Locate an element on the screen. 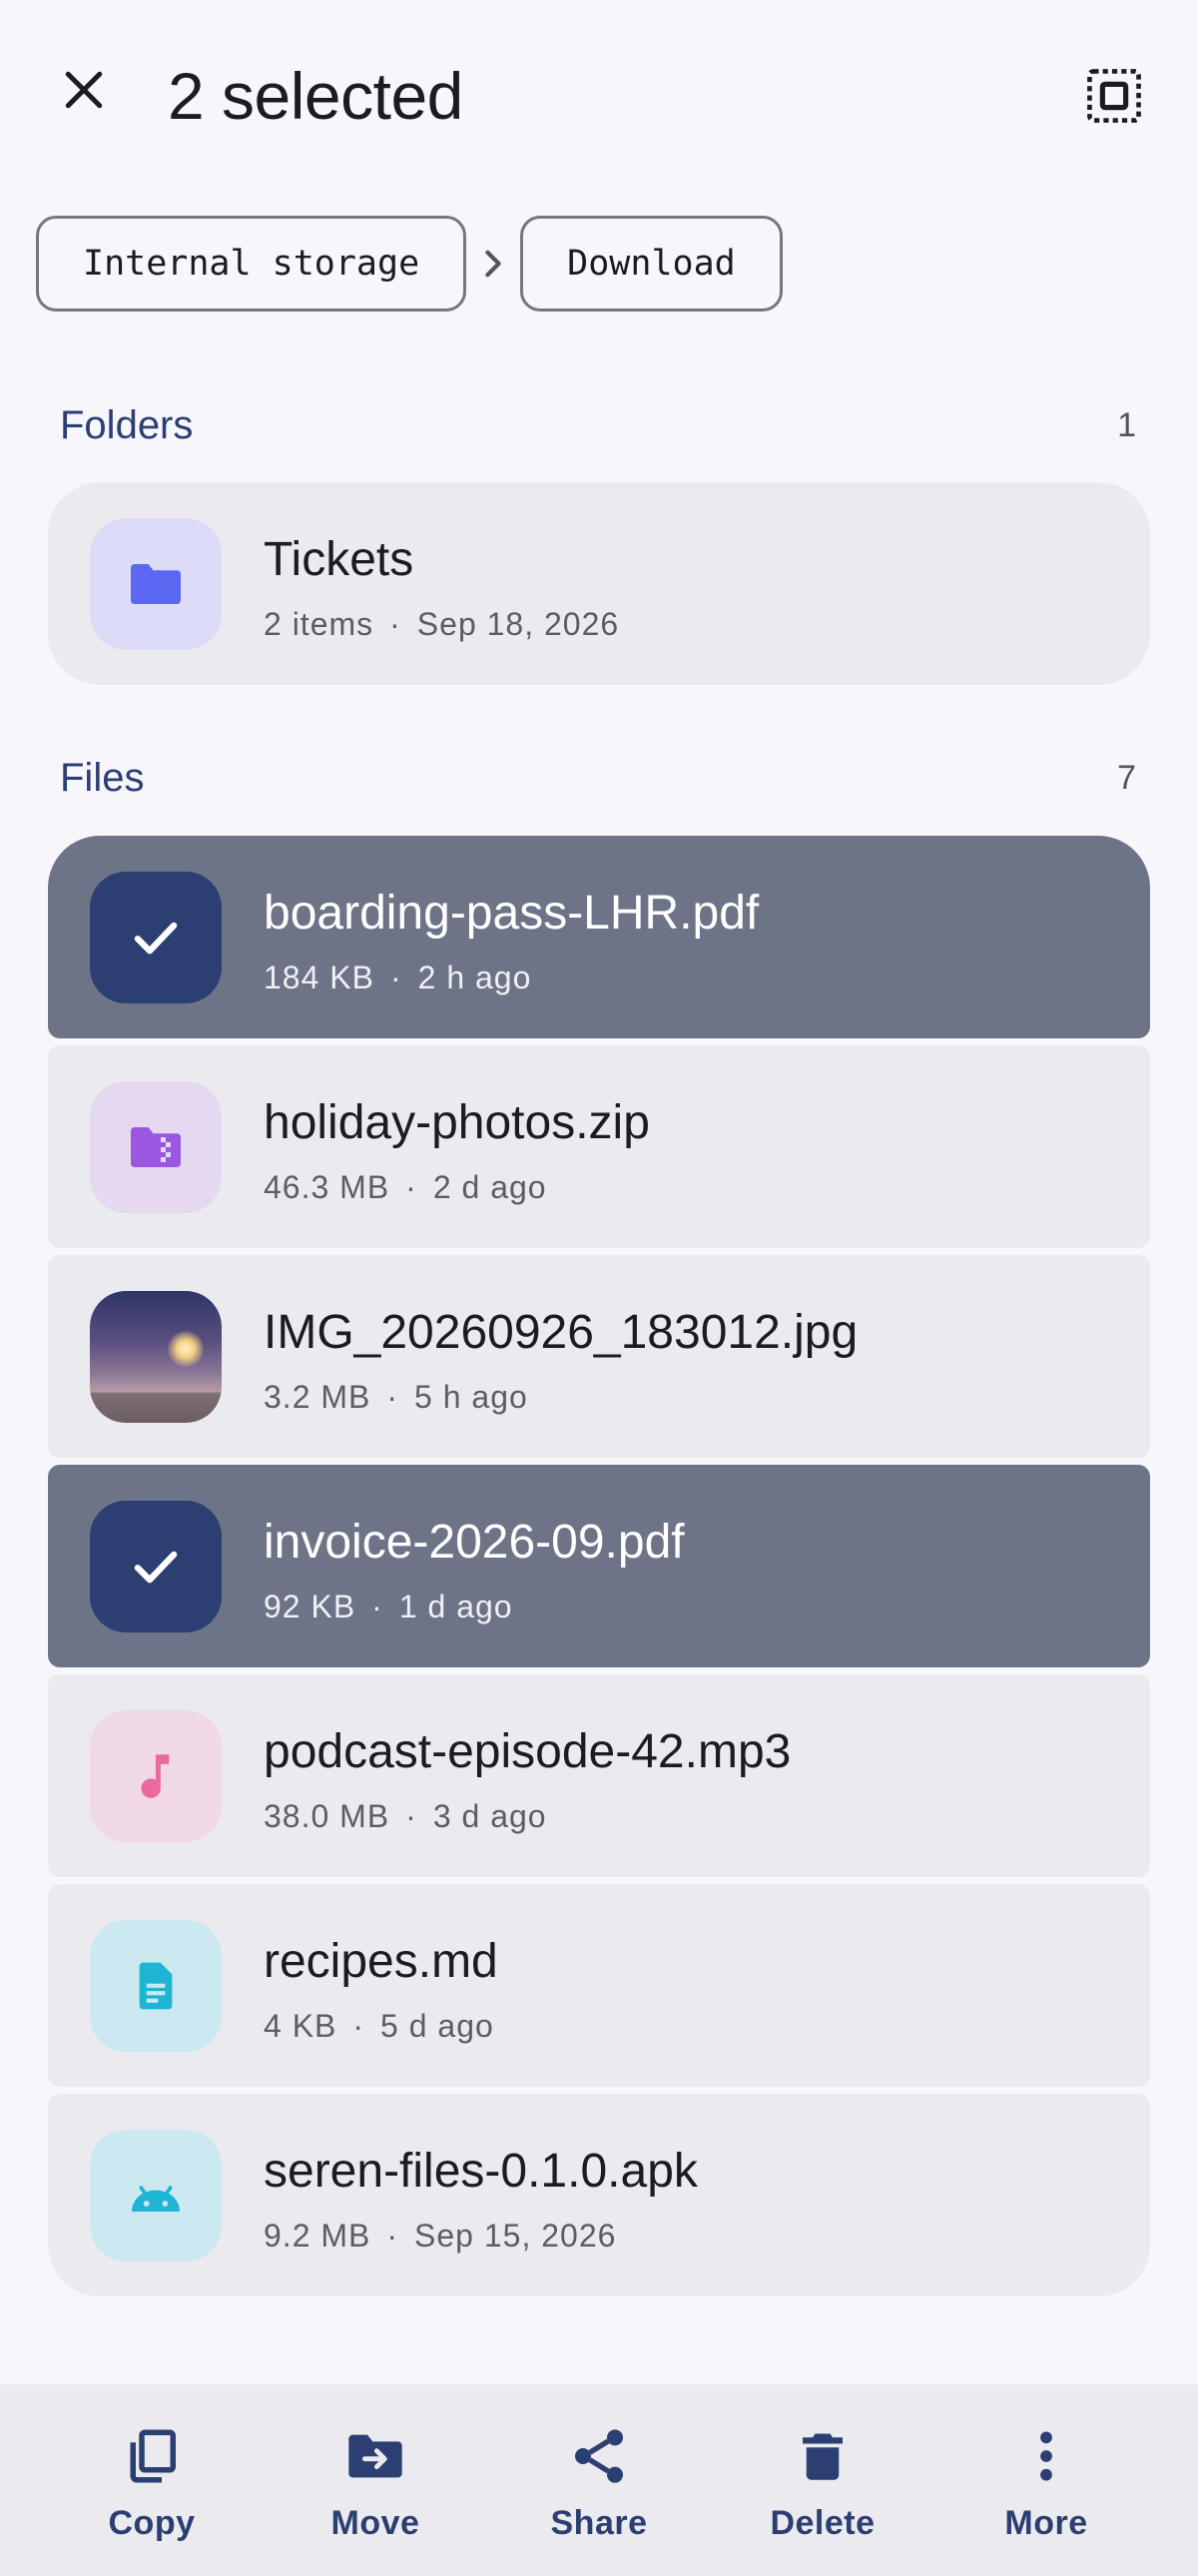  move-label: Move is located at coordinates (375, 2523).